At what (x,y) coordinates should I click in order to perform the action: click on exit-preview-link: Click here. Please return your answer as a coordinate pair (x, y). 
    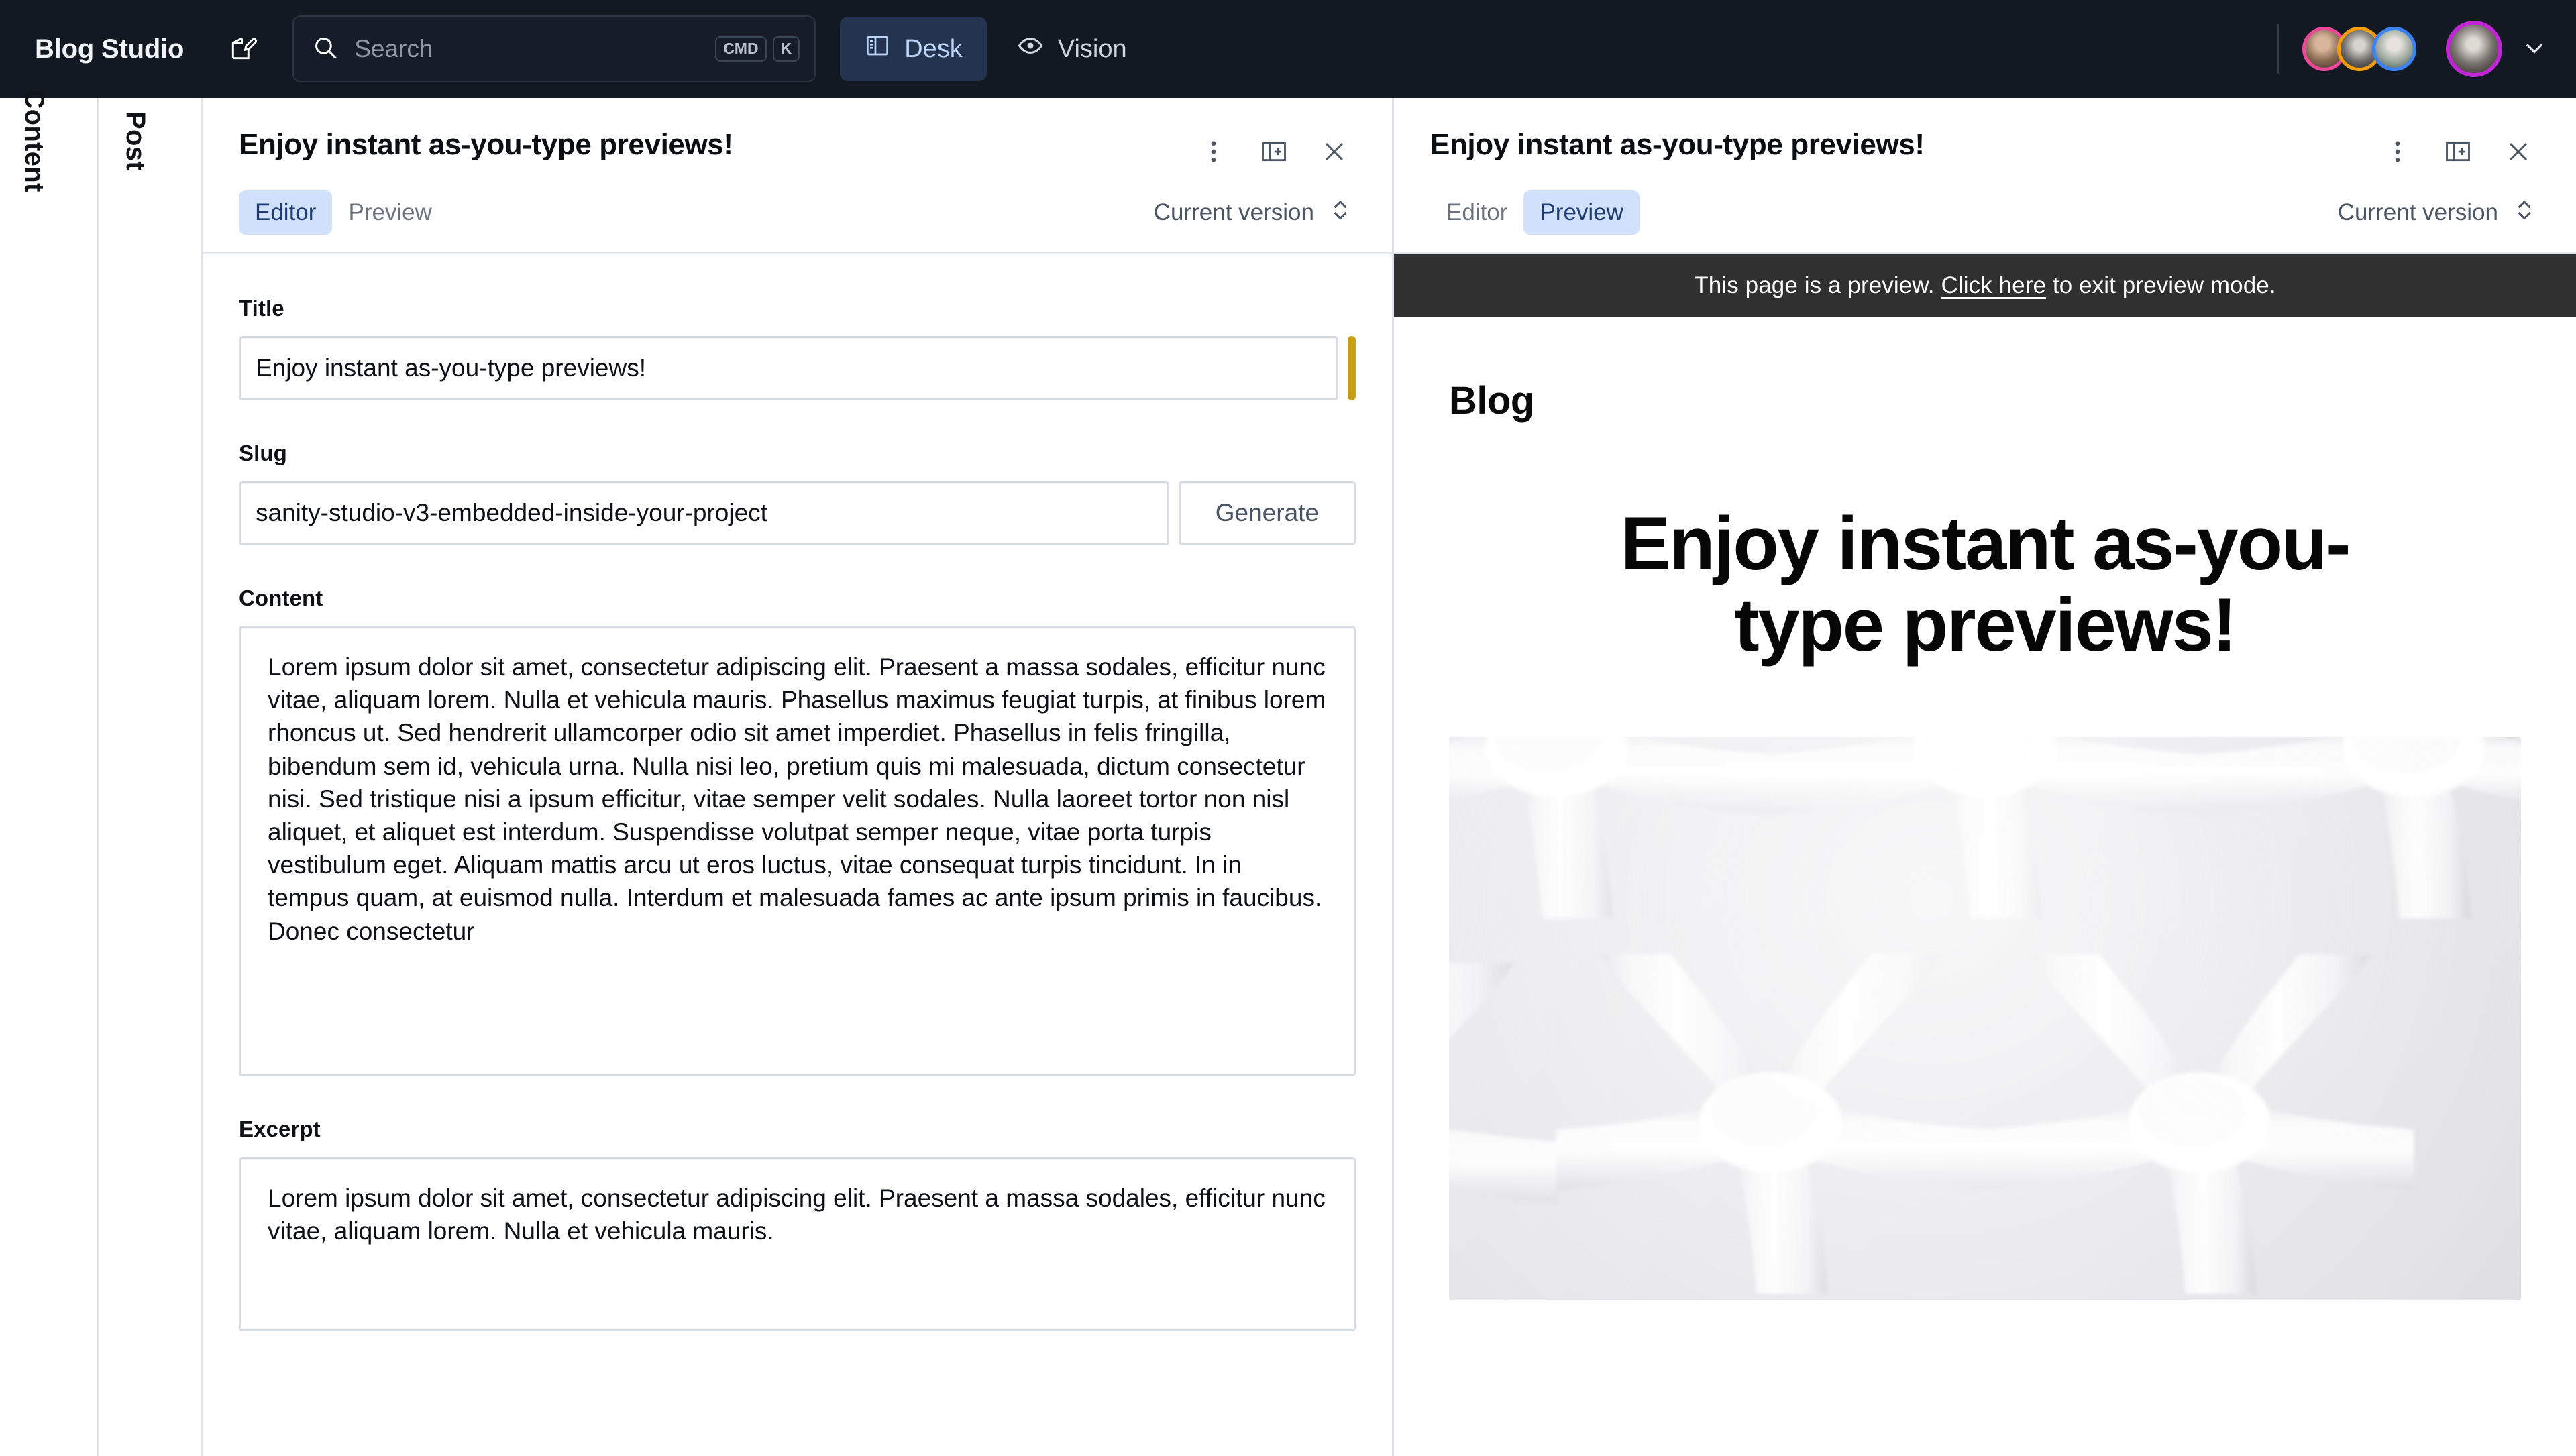
    Looking at the image, I should click on (1993, 285).